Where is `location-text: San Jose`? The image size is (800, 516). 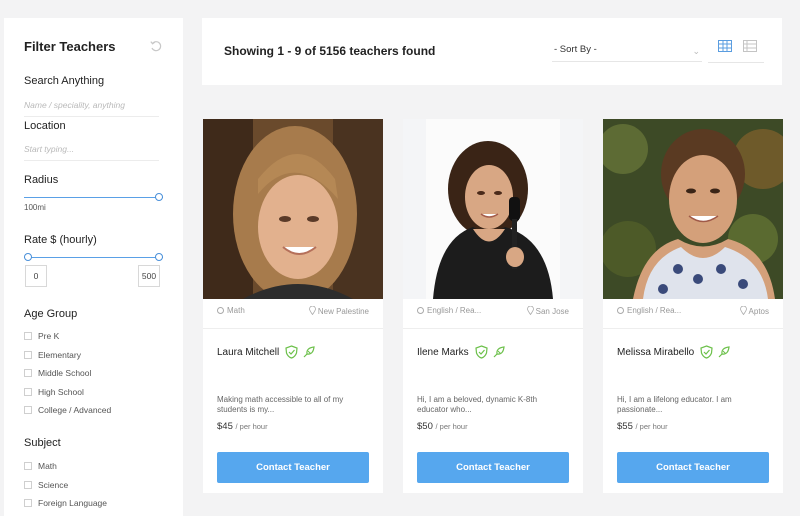 location-text: San Jose is located at coordinates (552, 311).